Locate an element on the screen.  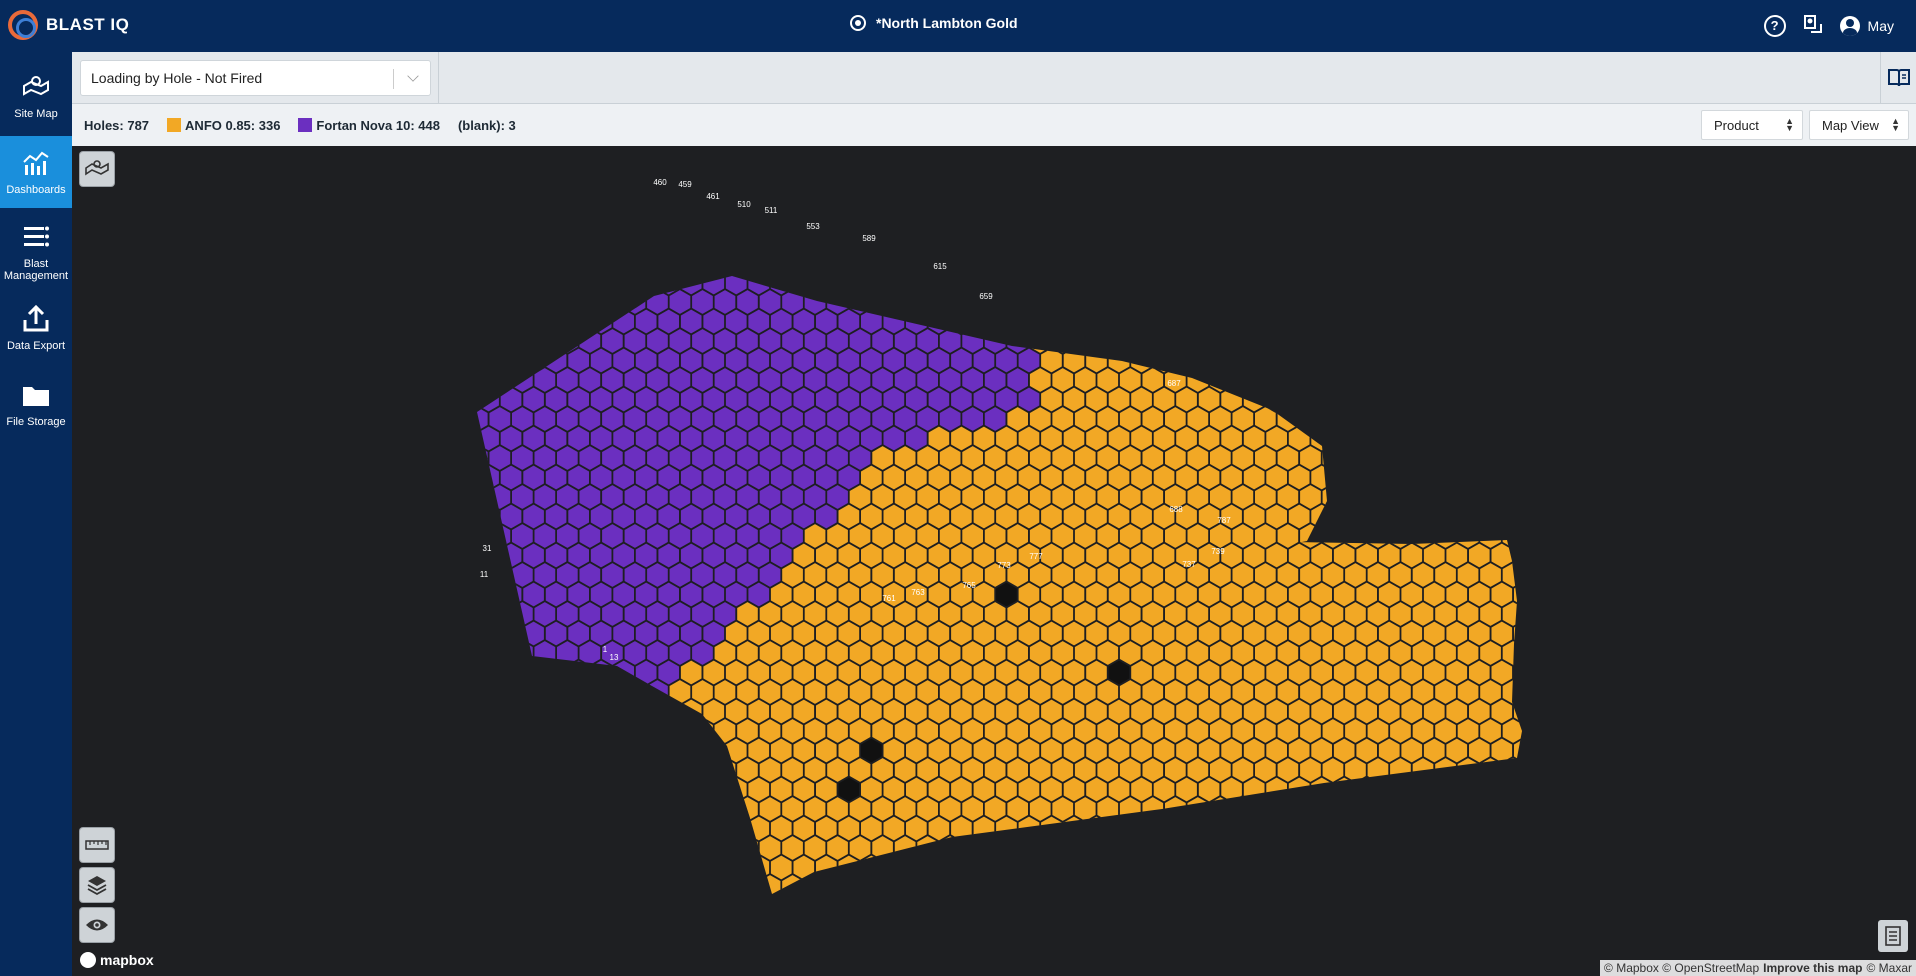
sidebar-item-blast-management: Blast Management is located at coordinates (36, 252).